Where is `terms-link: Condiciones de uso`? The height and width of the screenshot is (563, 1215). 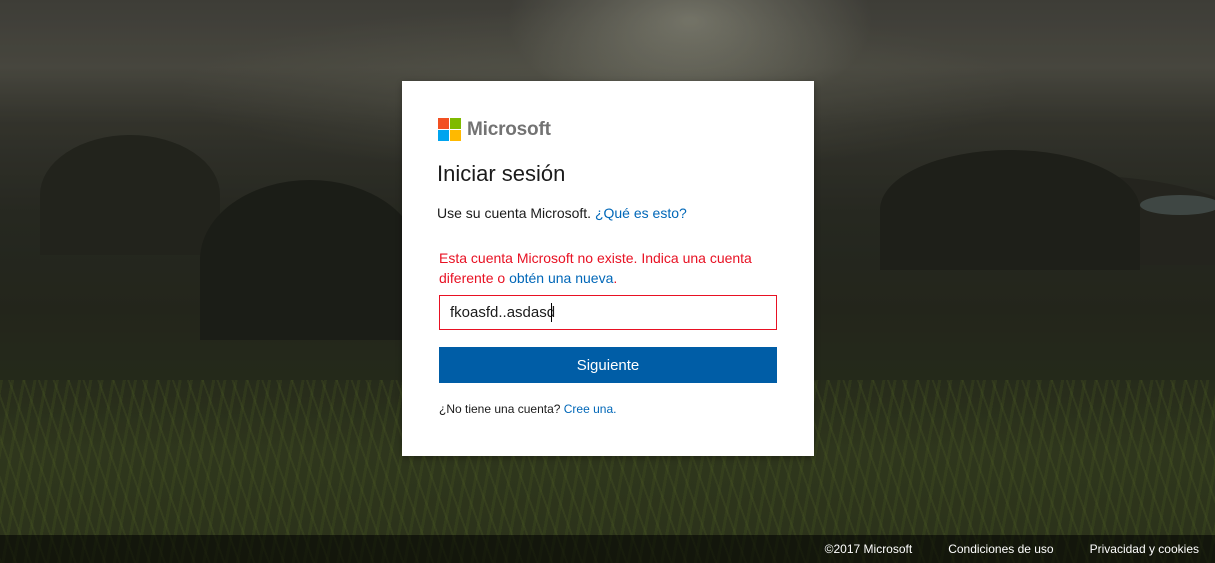
terms-link: Condiciones de uso is located at coordinates (1000, 549).